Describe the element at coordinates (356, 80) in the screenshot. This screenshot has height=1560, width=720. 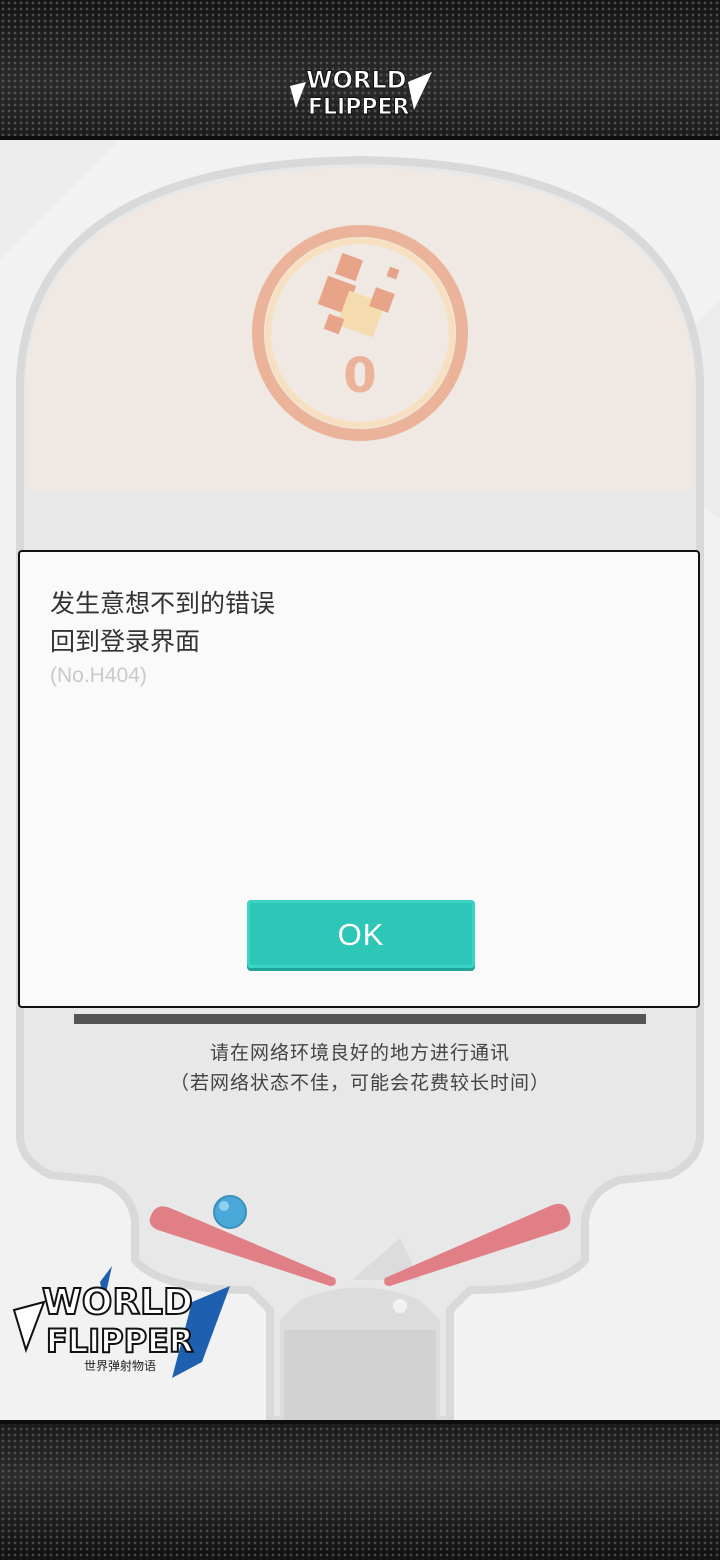
I see `logo-text-top: WORLD` at that location.